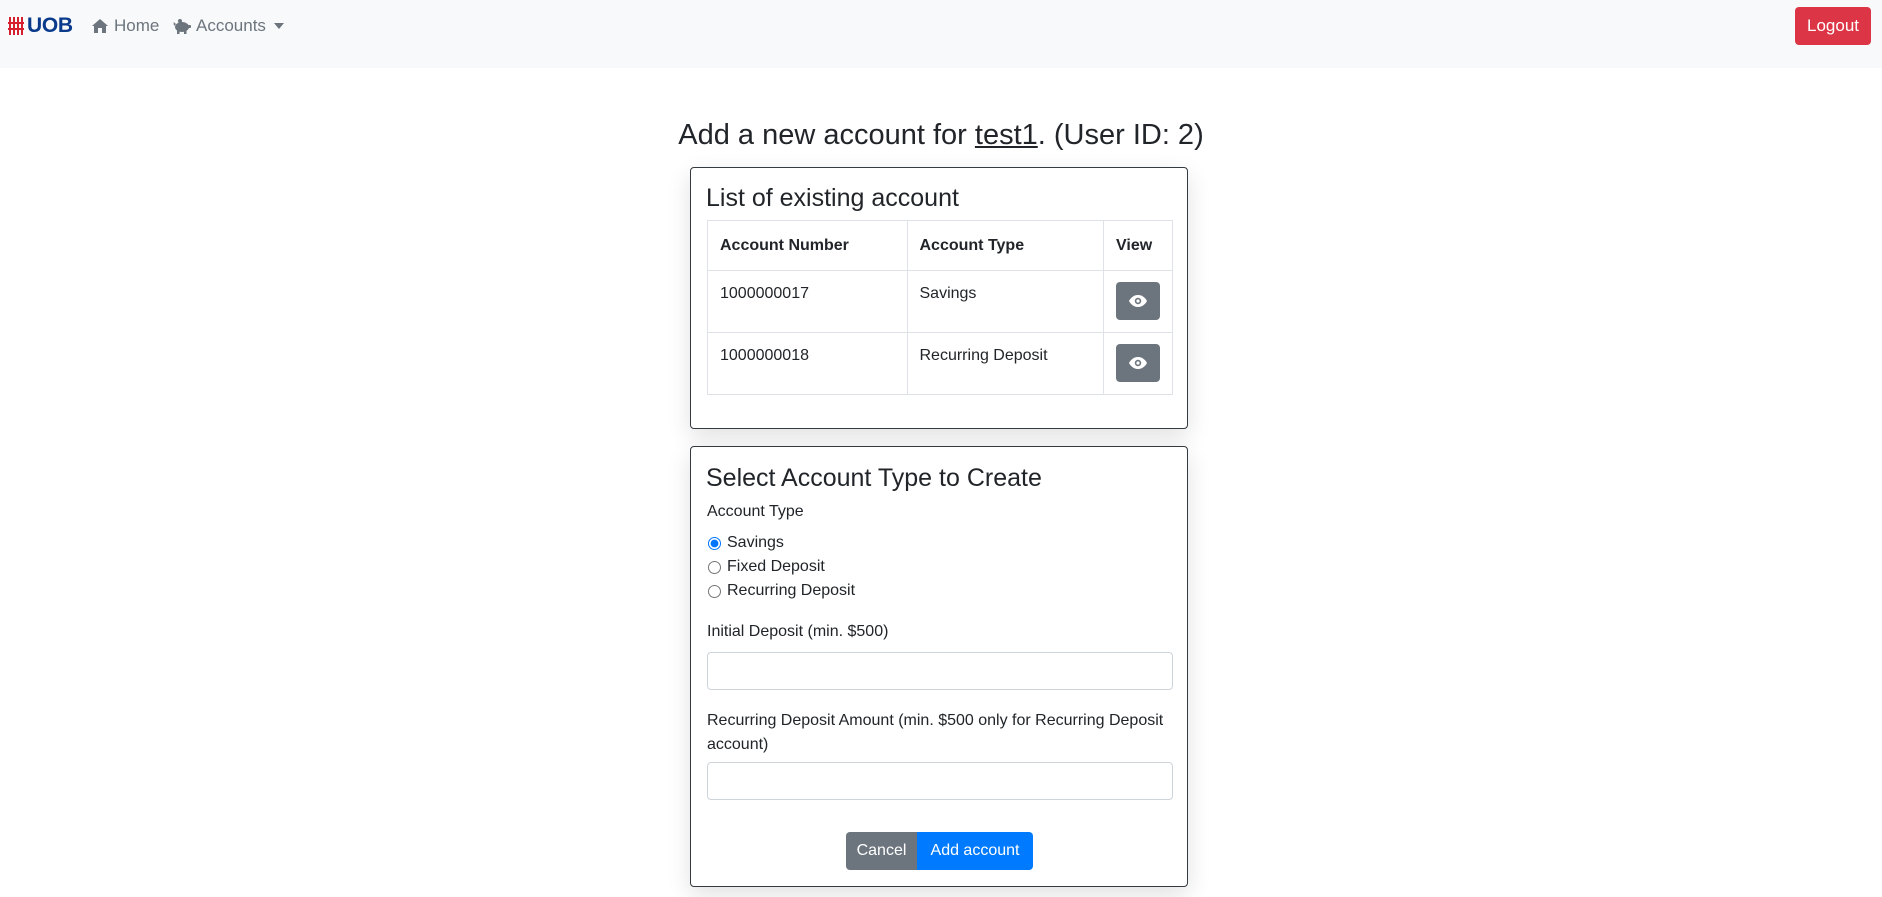 This screenshot has width=1882, height=897. I want to click on account-type-cell: Recurring Deposit, so click(1005, 363).